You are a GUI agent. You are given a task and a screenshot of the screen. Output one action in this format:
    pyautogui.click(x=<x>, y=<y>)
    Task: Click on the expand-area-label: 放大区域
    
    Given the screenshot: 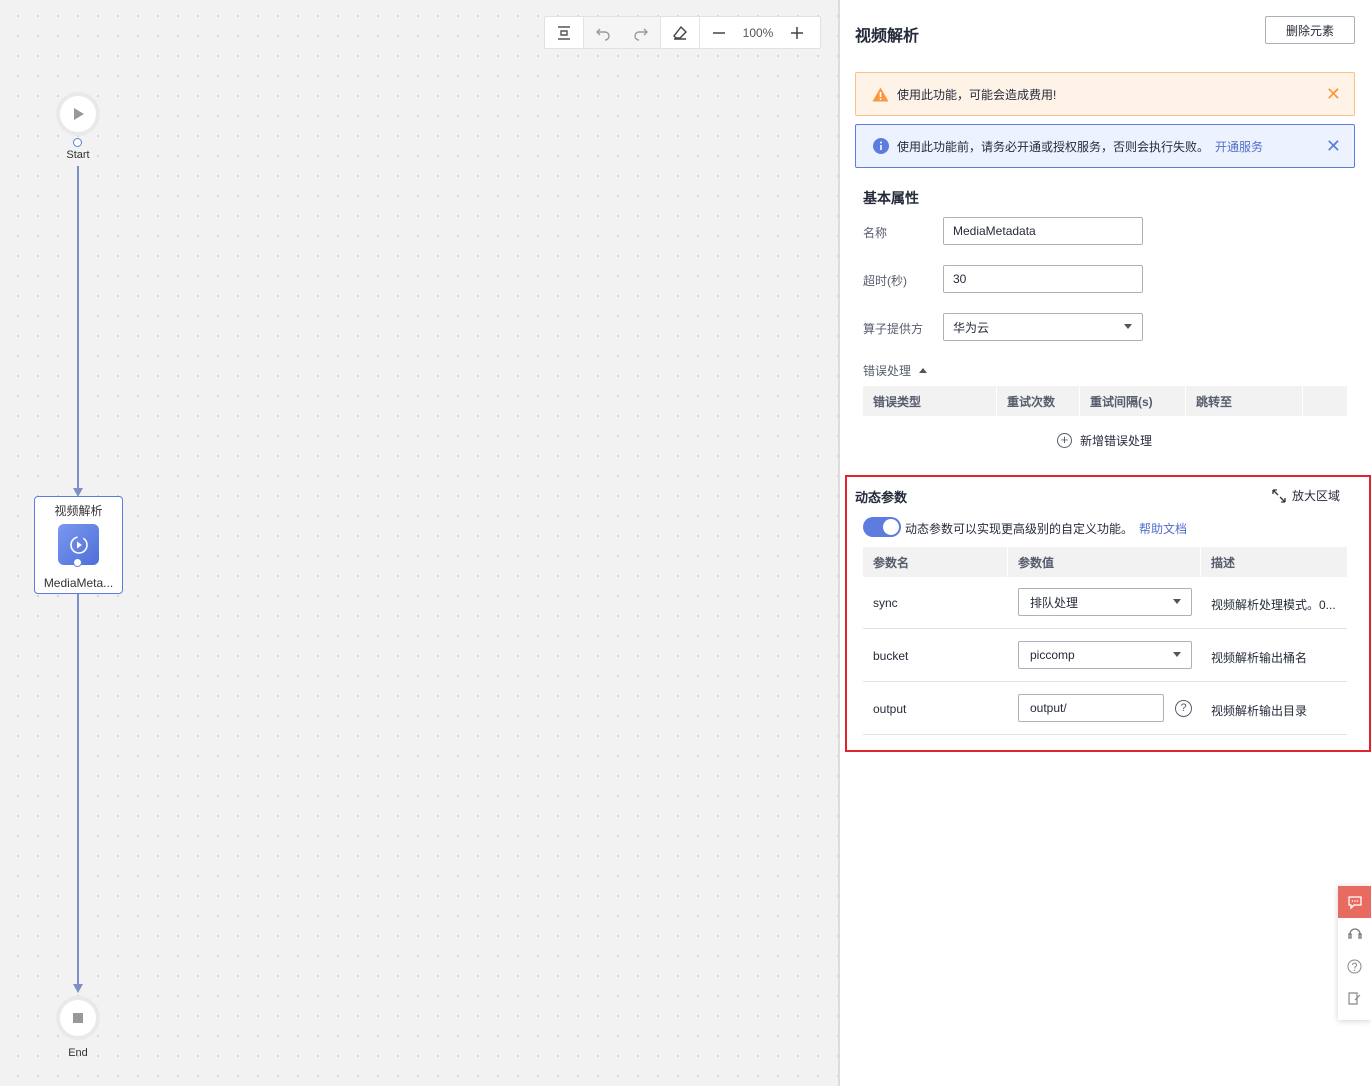 What is the action you would take?
    pyautogui.click(x=1316, y=496)
    